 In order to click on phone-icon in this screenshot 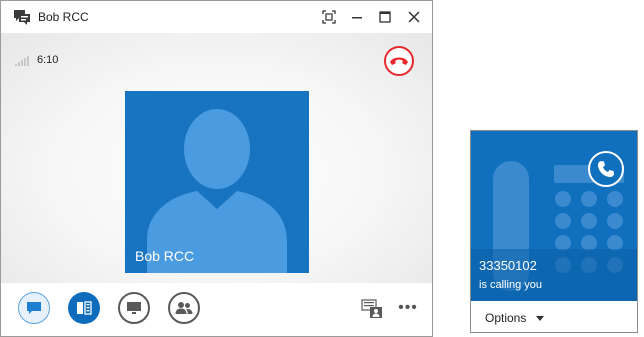, I will do `click(606, 169)`.